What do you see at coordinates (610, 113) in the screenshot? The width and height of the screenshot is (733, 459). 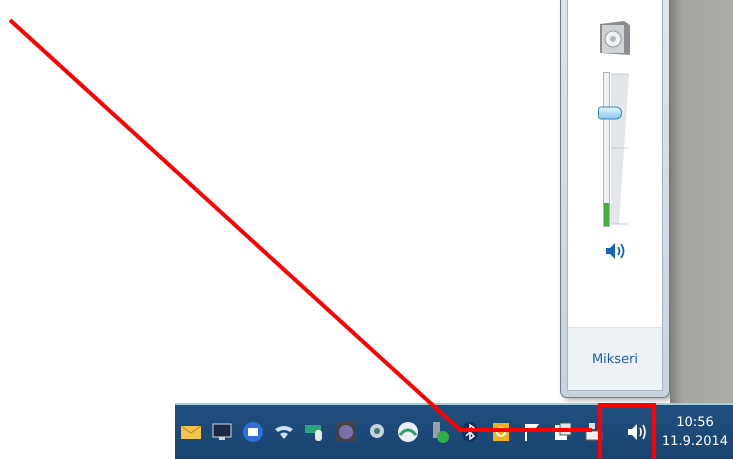 I see `slider-thumb` at bounding box center [610, 113].